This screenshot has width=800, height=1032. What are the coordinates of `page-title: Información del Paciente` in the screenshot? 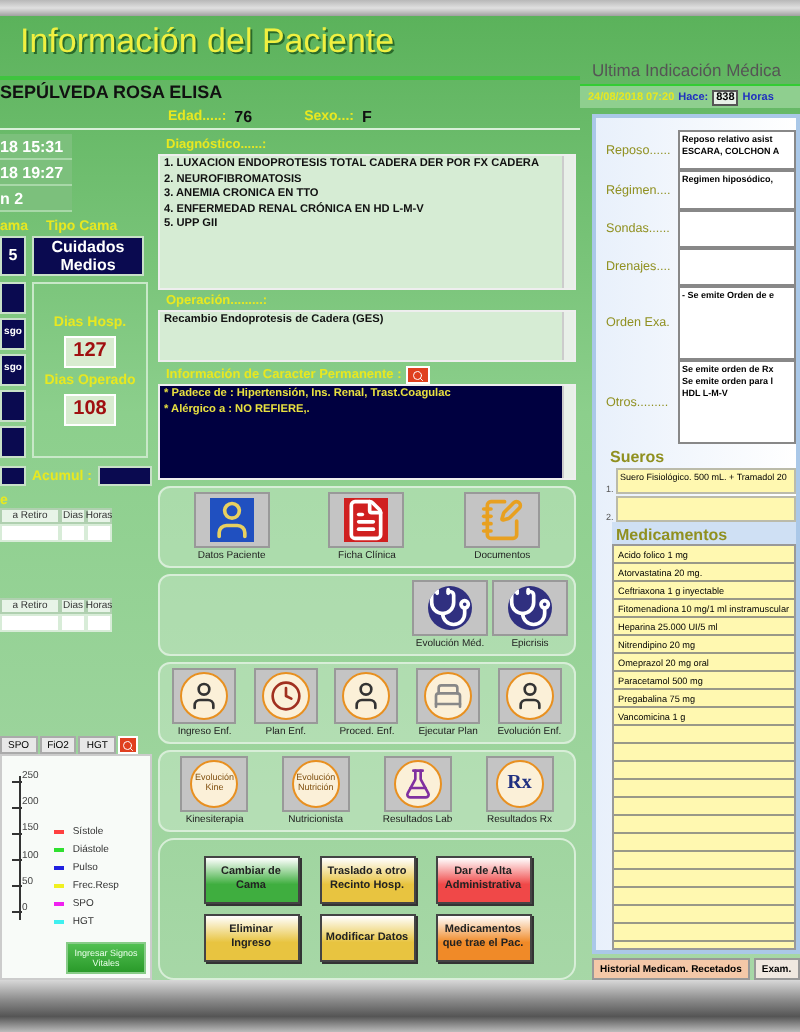 It's located at (208, 43).